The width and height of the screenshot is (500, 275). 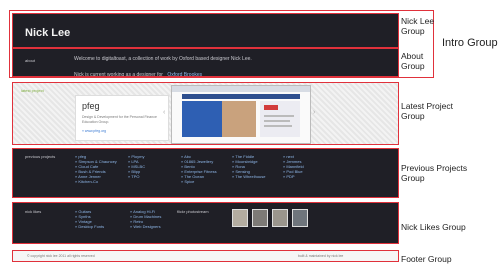 I want to click on previous-projects-group-label: Previous Projects Group, so click(x=434, y=173).